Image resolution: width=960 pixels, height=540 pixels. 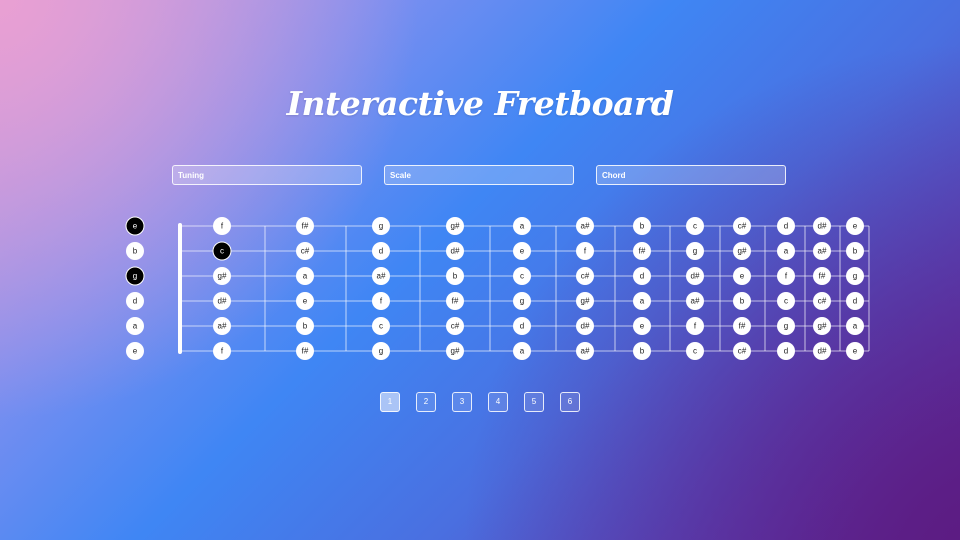 I want to click on note-label: d, so click(x=381, y=251).